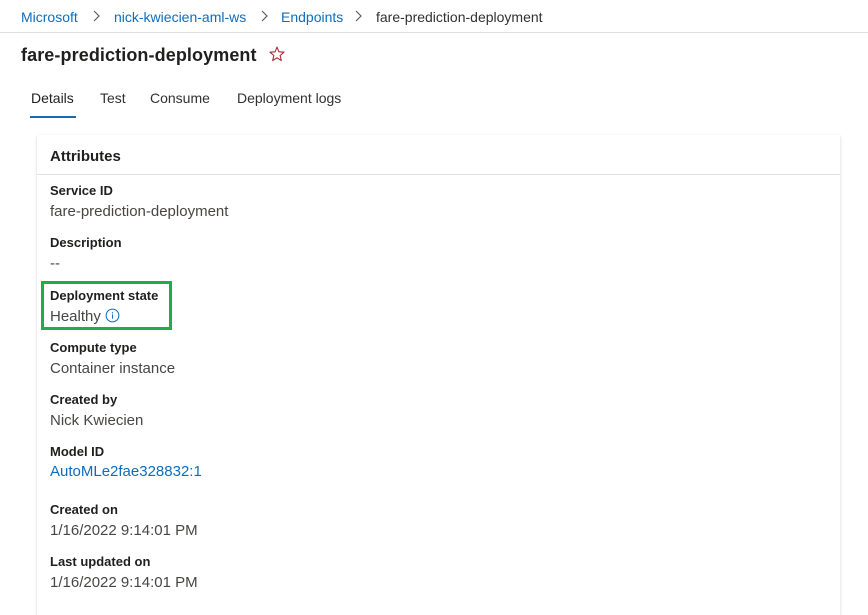  I want to click on breadcrumb-item-current: fare-prediction-deployment, so click(459, 17).